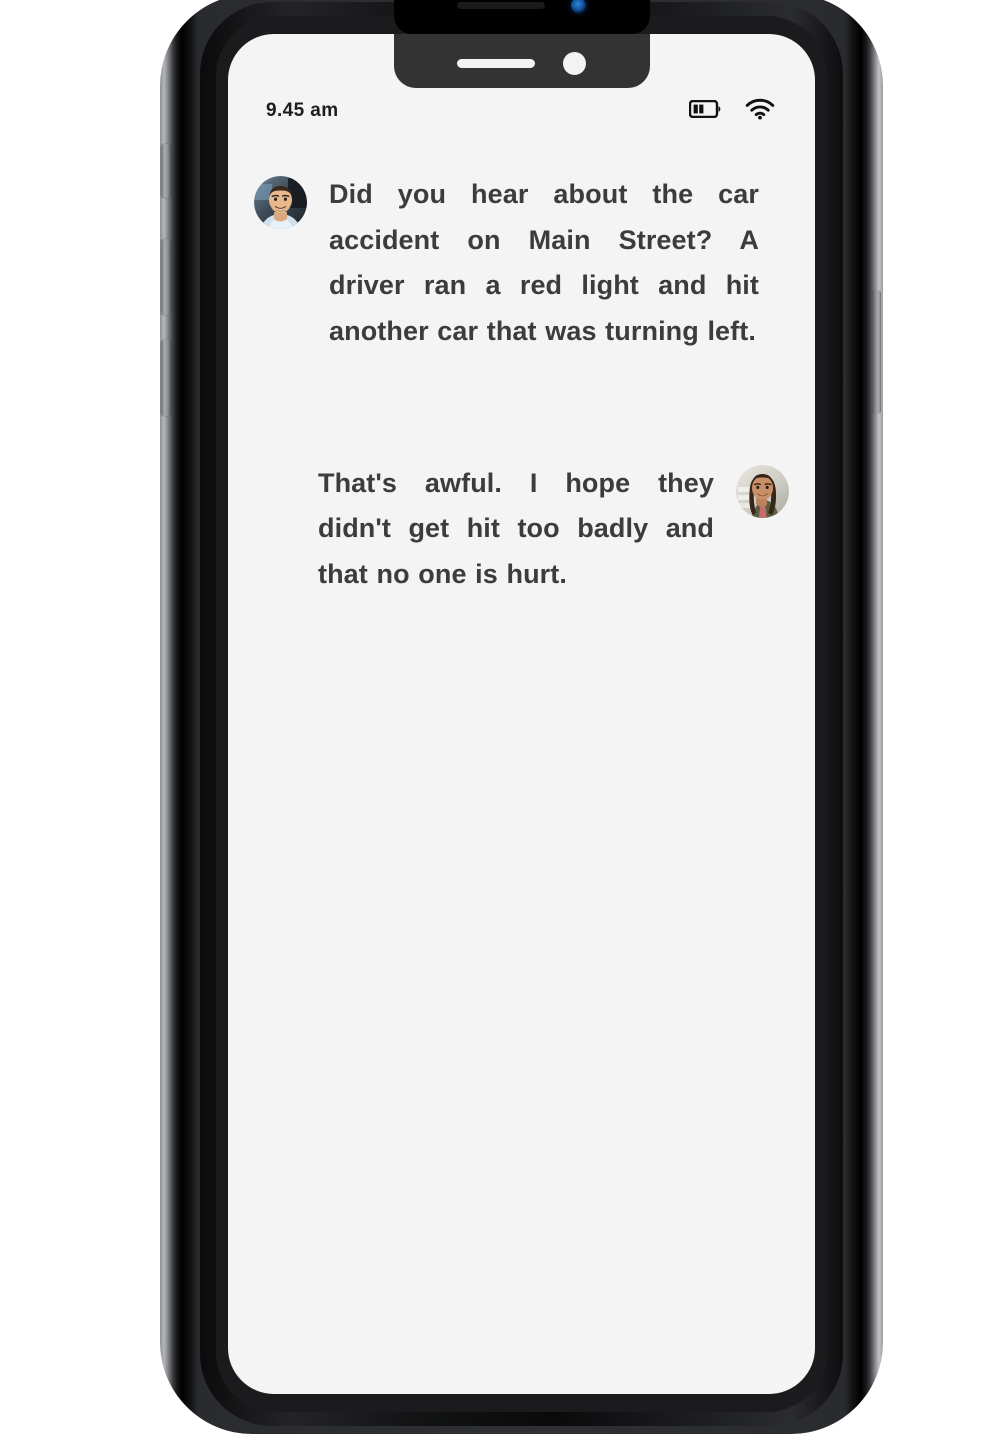 The height and width of the screenshot is (1434, 1000). I want to click on status-bar: 9.45 am, so click(521, 111).